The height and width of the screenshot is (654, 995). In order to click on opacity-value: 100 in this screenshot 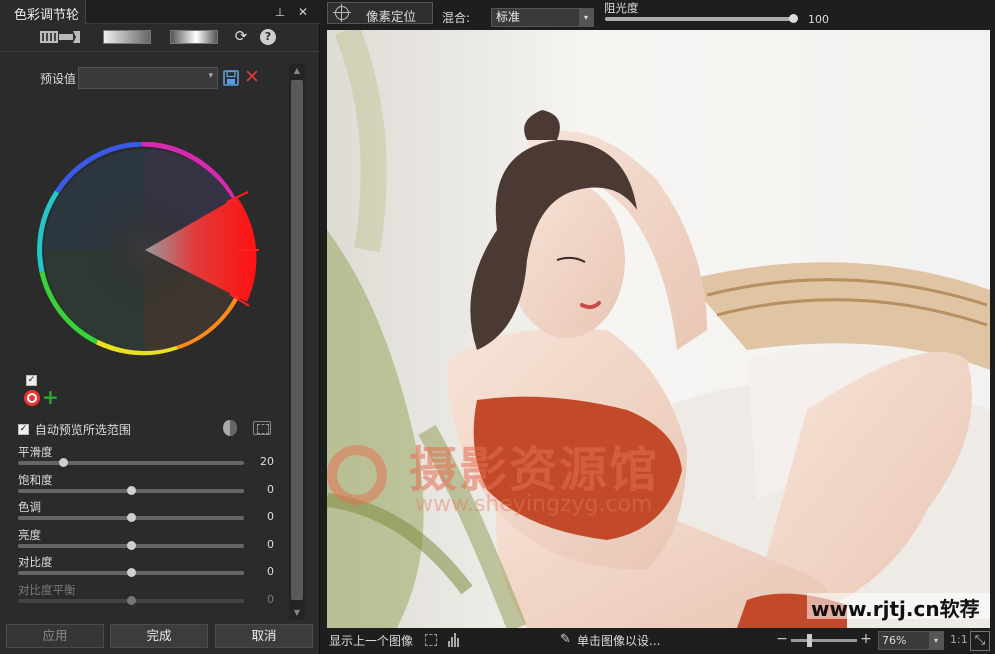, I will do `click(818, 19)`.